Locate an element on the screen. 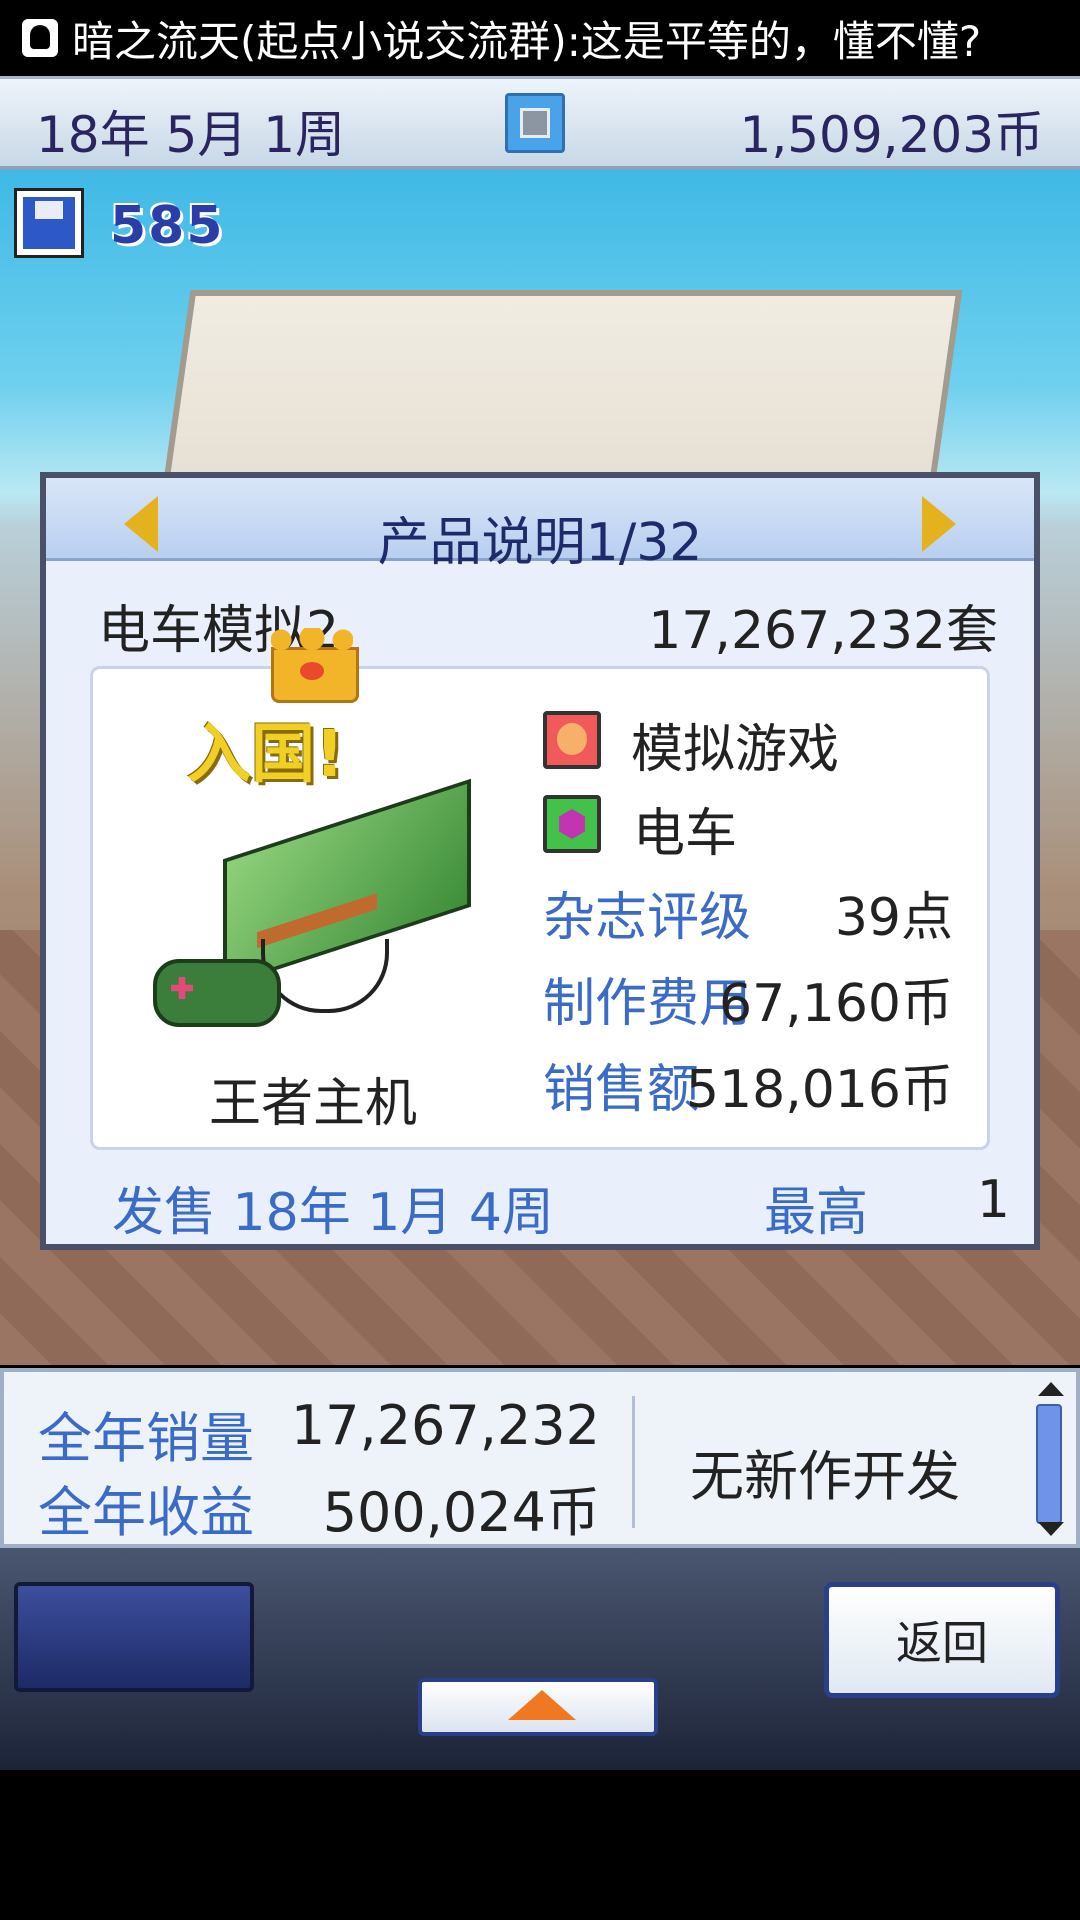  annual-revenue-label: 全年收益 is located at coordinates (146, 1512).